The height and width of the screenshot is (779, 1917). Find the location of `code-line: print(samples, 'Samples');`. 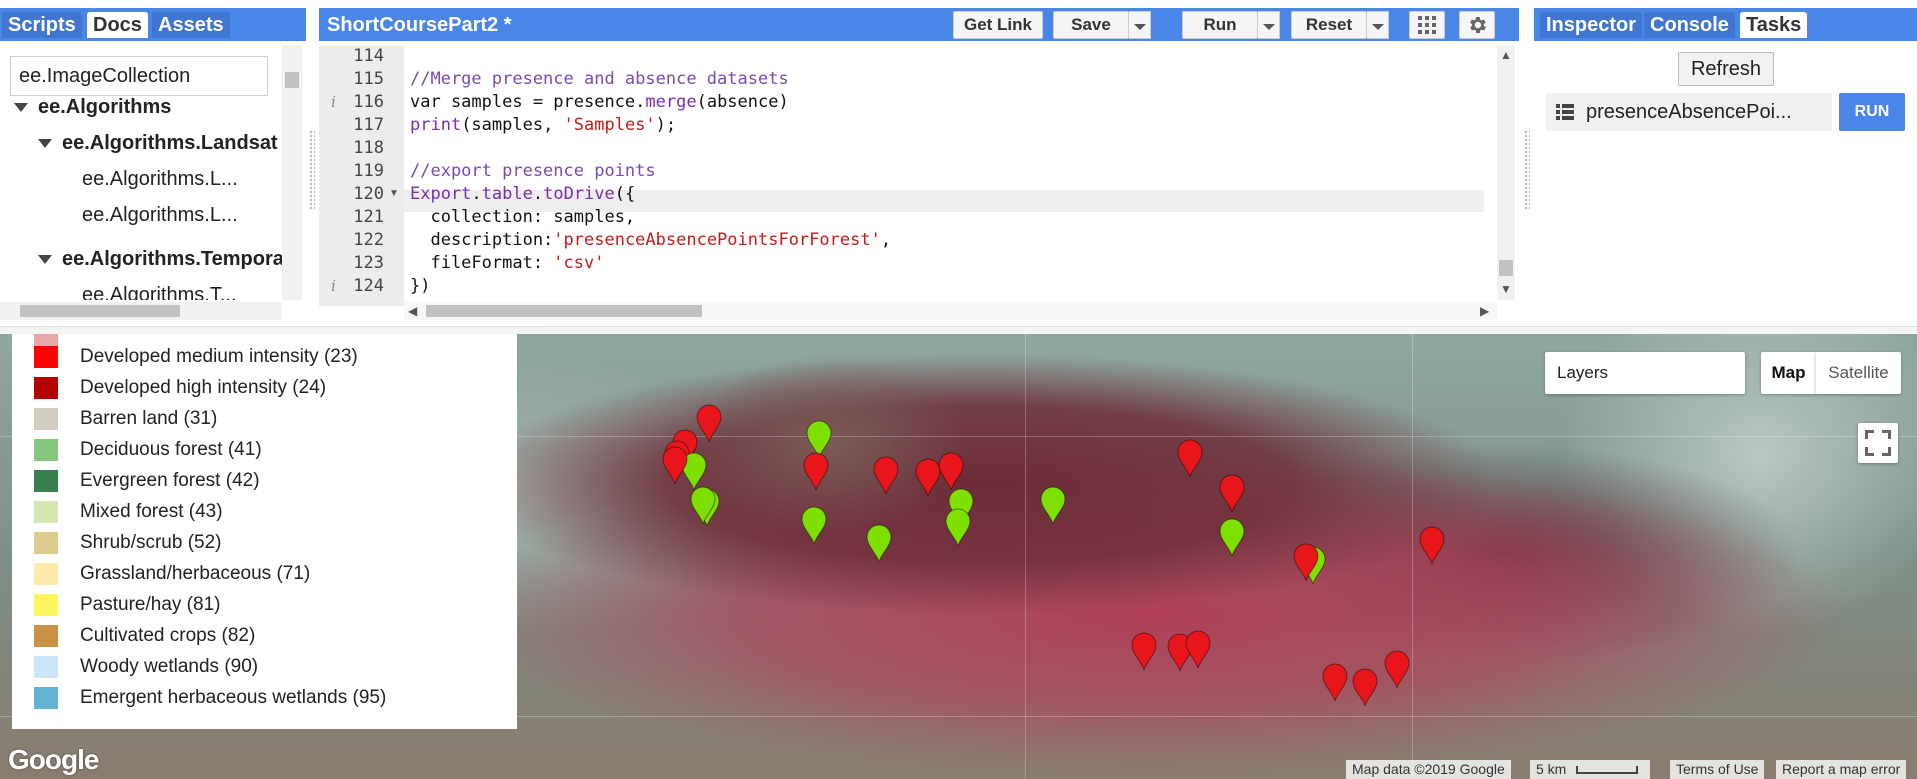

code-line: print(samples, 'Samples'); is located at coordinates (543, 125).